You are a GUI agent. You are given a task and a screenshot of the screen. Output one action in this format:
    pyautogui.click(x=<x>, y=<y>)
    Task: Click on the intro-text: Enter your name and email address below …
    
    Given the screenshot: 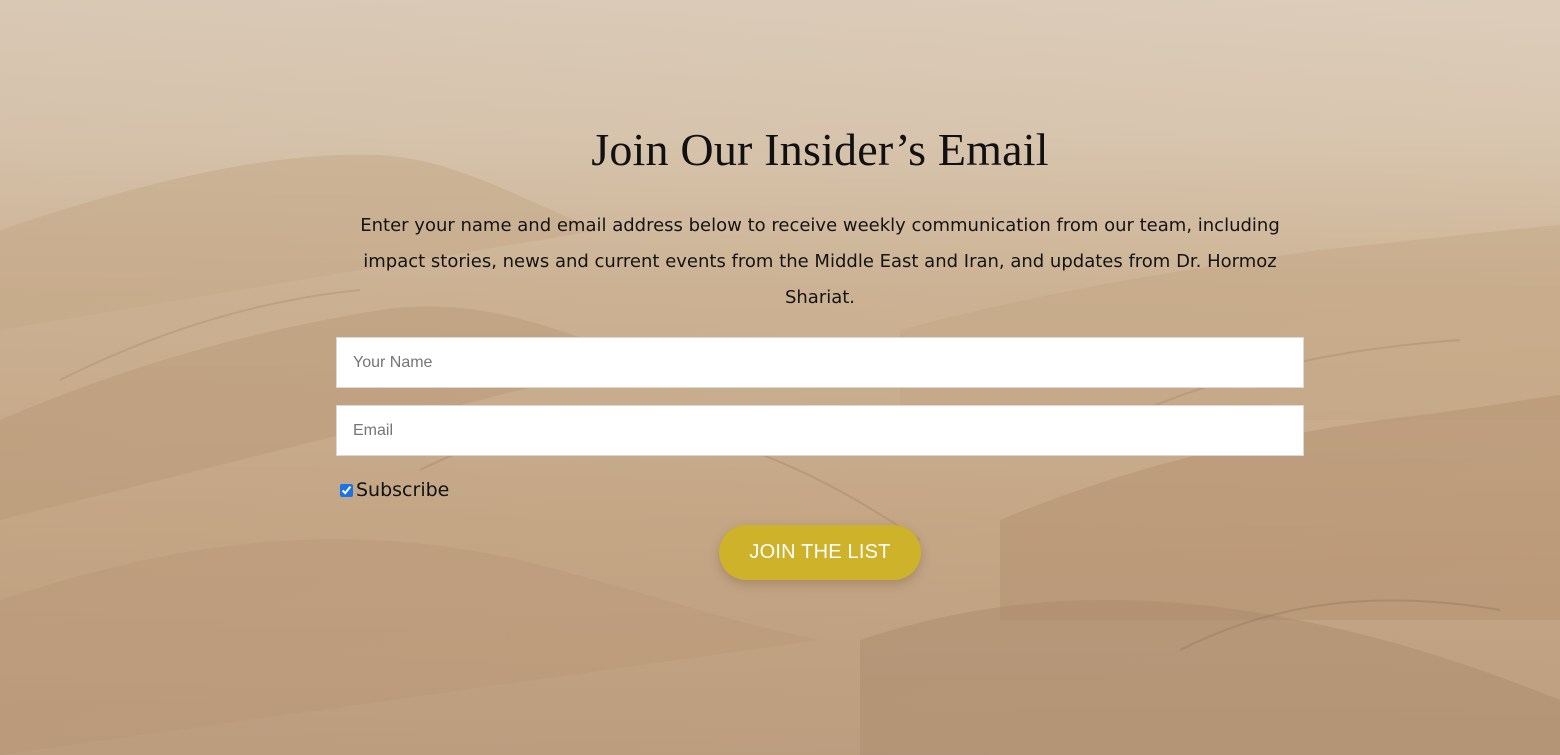 What is the action you would take?
    pyautogui.click(x=820, y=261)
    